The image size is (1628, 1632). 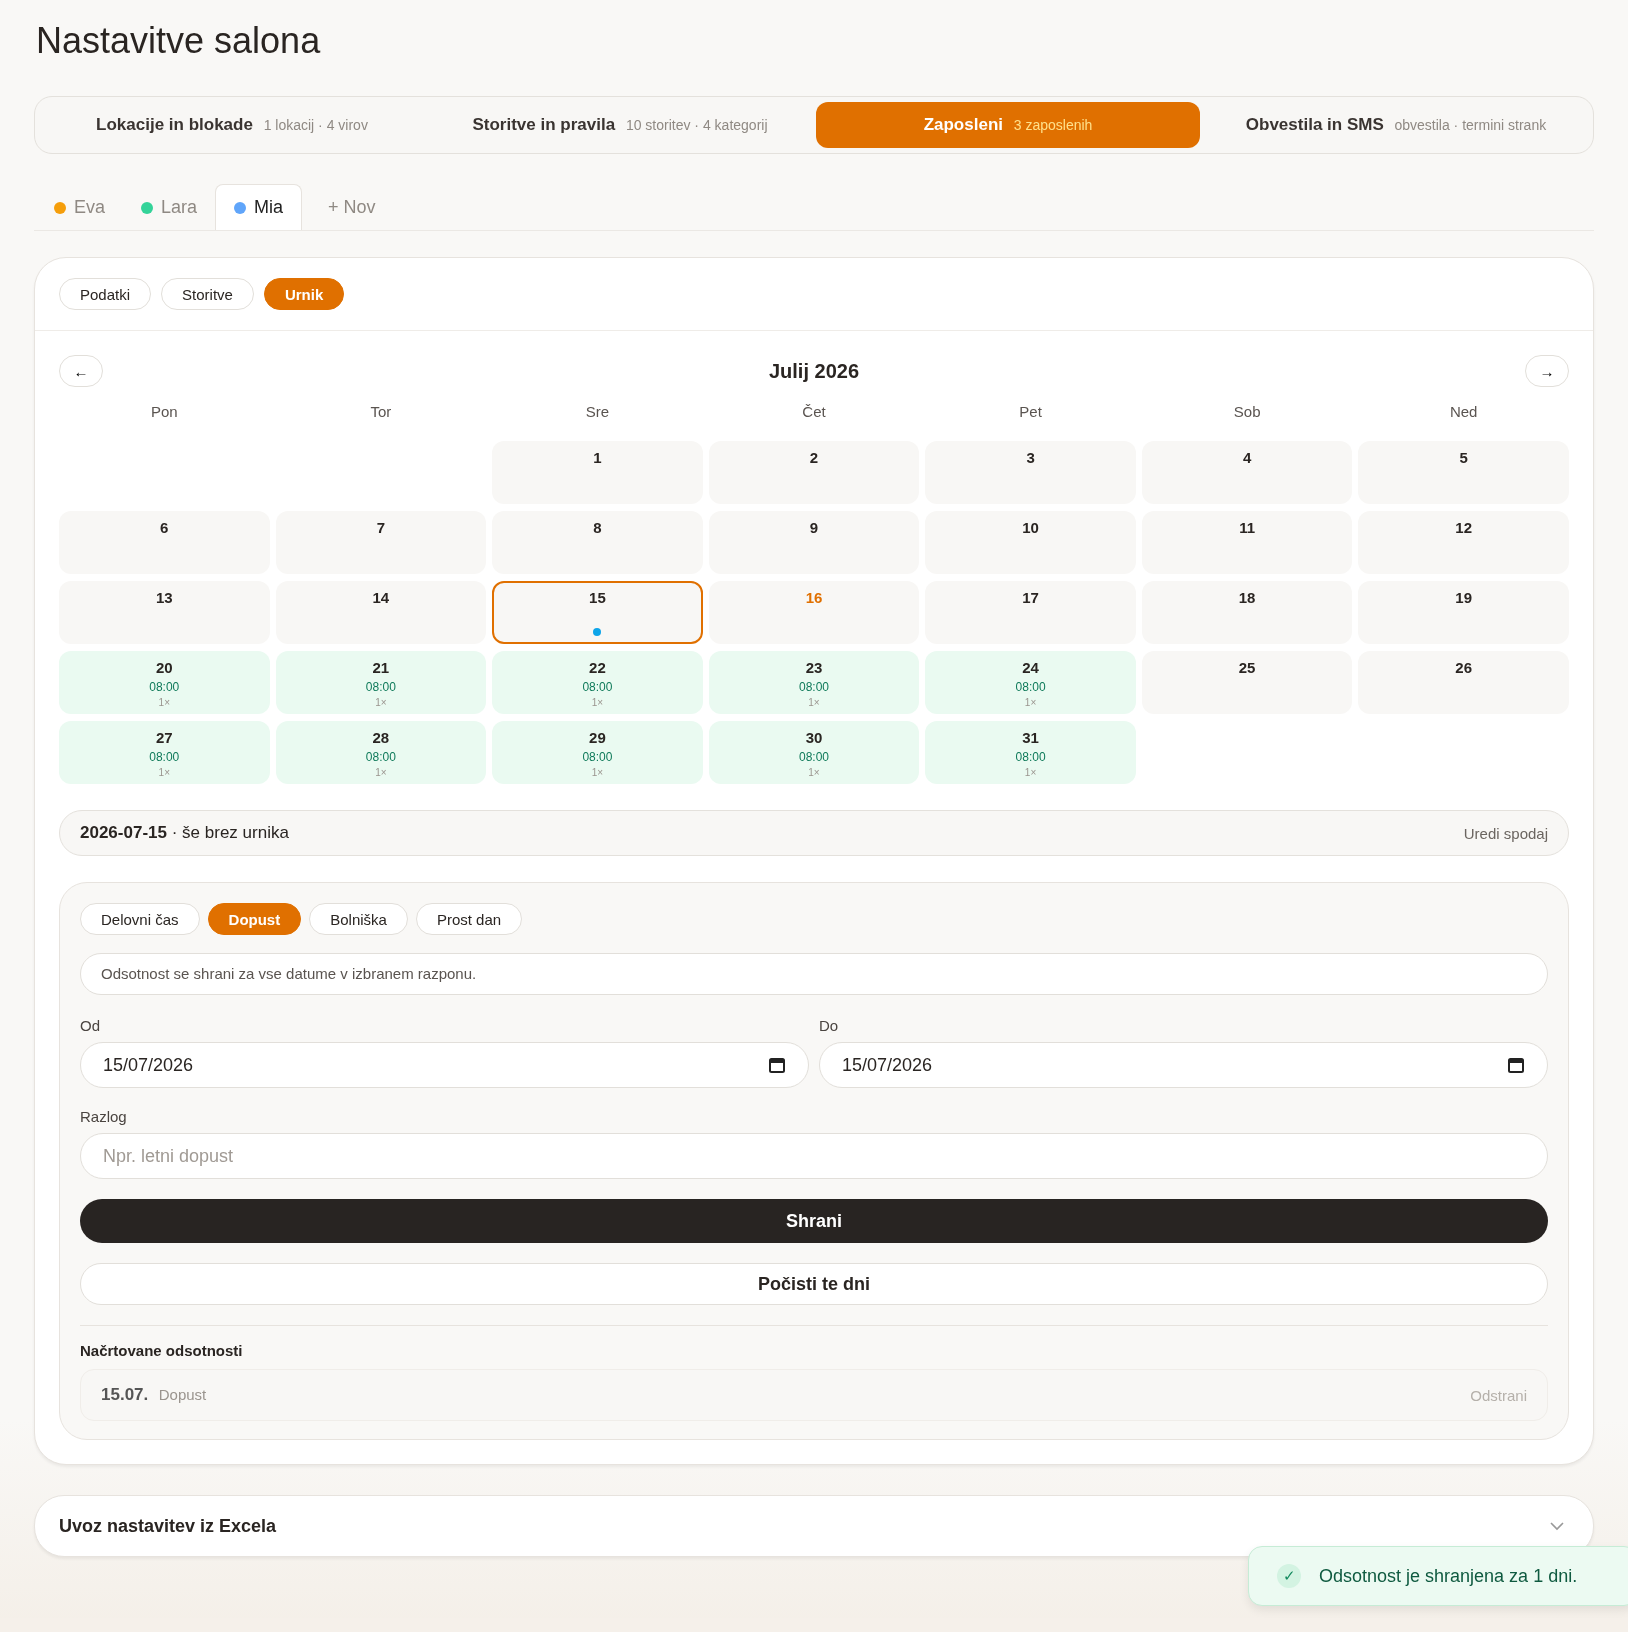 What do you see at coordinates (1247, 542) in the screenshot?
I see `calendar-day: 11` at bounding box center [1247, 542].